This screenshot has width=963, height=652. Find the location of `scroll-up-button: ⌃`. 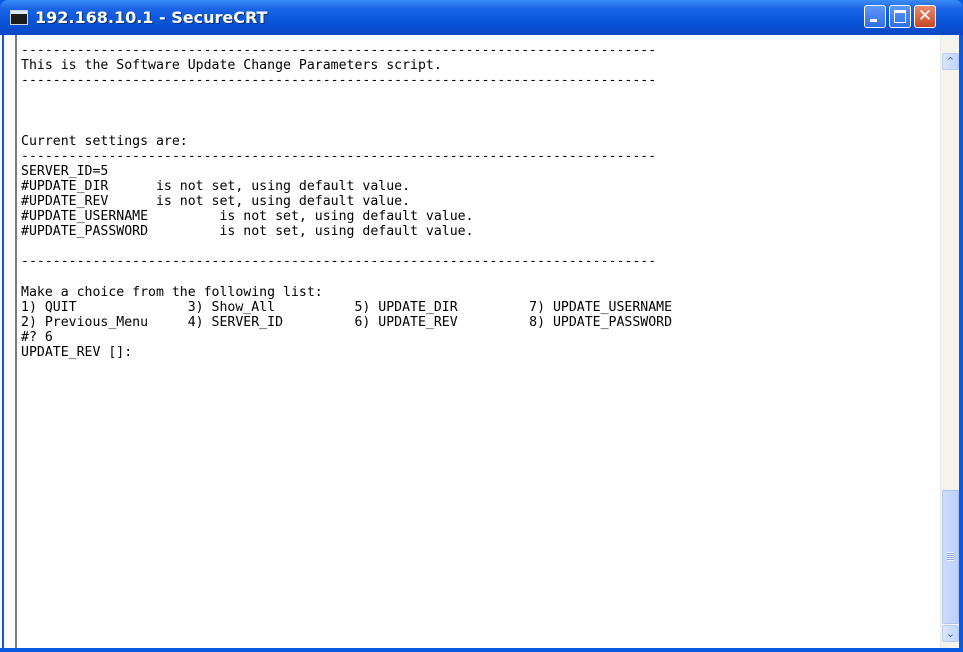

scroll-up-button: ⌃ is located at coordinates (950, 61).